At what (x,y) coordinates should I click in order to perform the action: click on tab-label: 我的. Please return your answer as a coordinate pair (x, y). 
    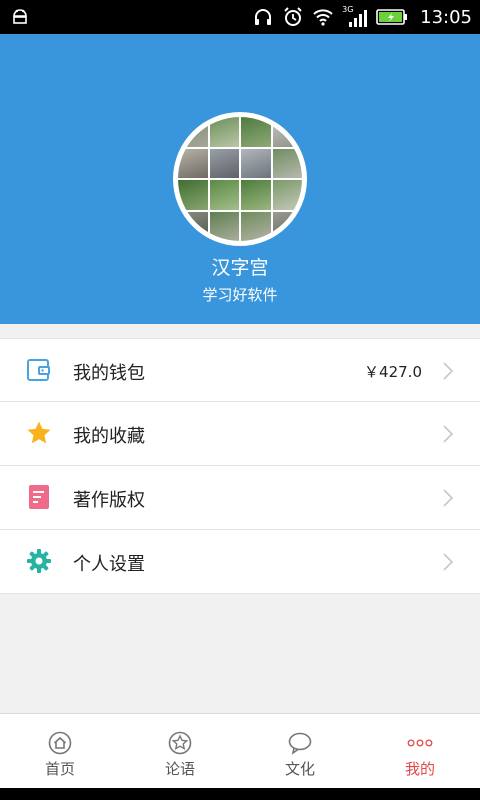
    Looking at the image, I should click on (419, 769).